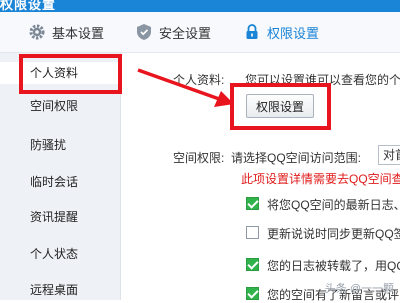  I want to click on space-warning-text: 此项设置详情需要去QQ空间查, so click(320, 179).